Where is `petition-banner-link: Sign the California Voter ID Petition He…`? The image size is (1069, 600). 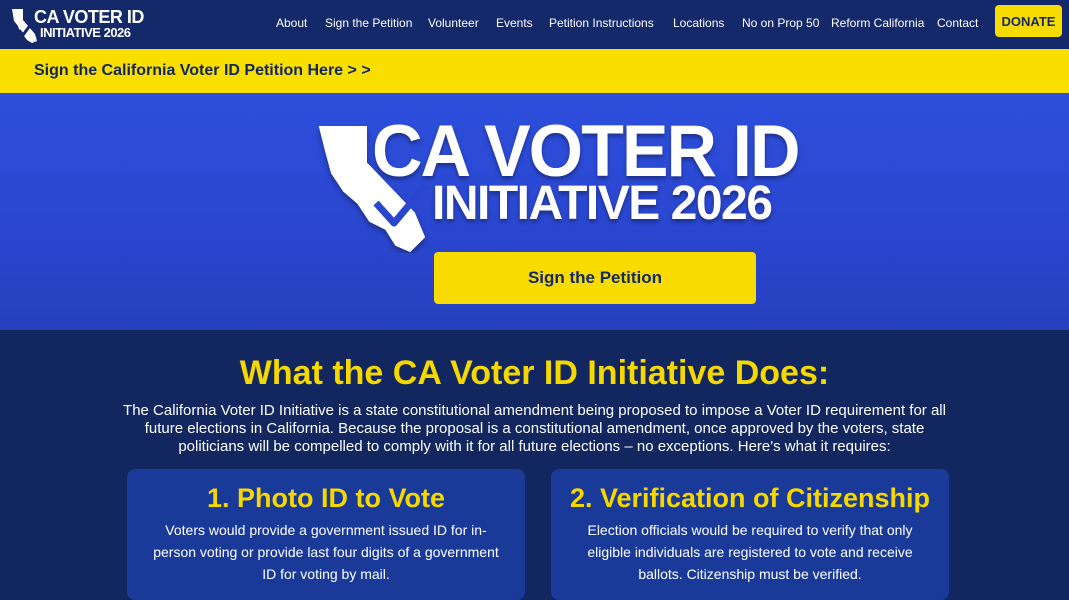 petition-banner-link: Sign the California Voter ID Petition He… is located at coordinates (202, 71).